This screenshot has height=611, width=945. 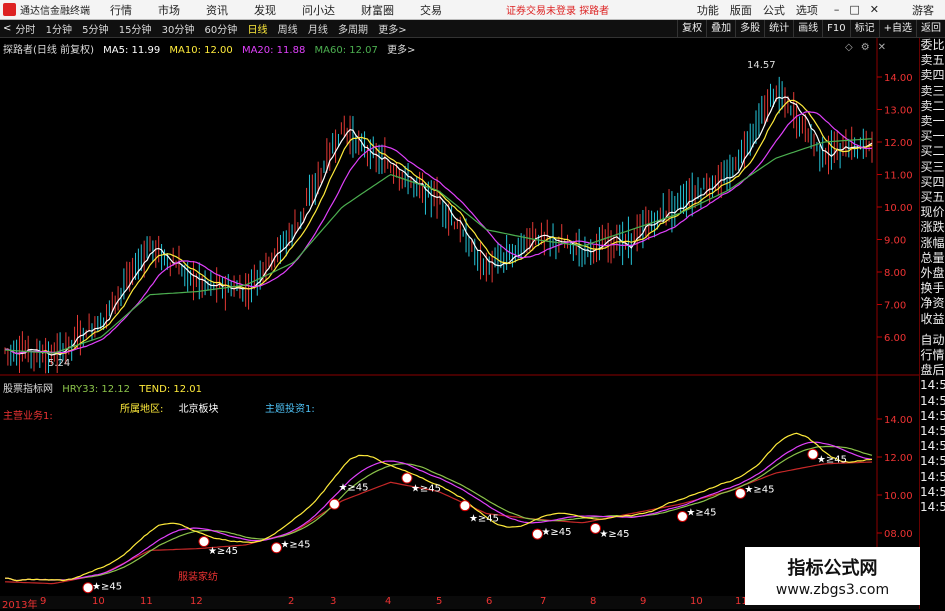 I want to click on quote-label: 涨幅, so click(x=932, y=242).